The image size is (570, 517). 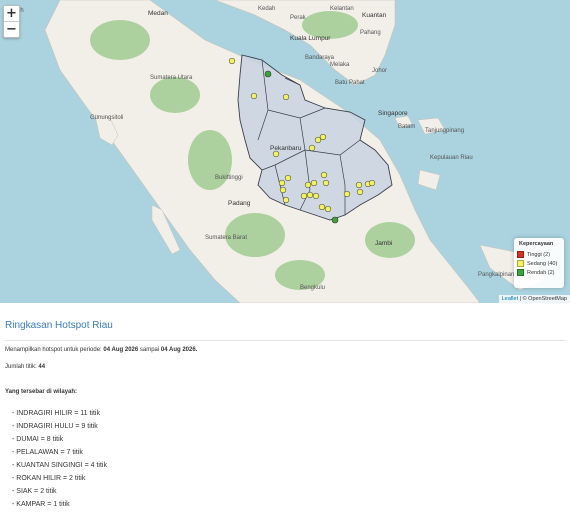 What do you see at coordinates (11, 29) in the screenshot?
I see `zoom-out-button: −` at bounding box center [11, 29].